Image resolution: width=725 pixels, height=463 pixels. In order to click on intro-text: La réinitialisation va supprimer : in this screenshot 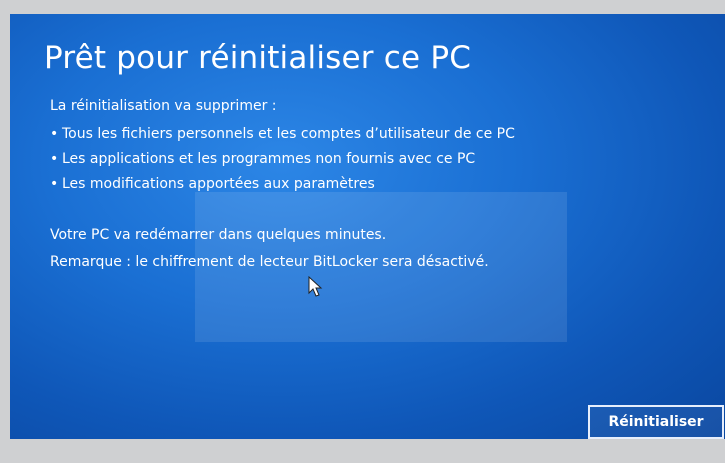, I will do `click(163, 106)`.